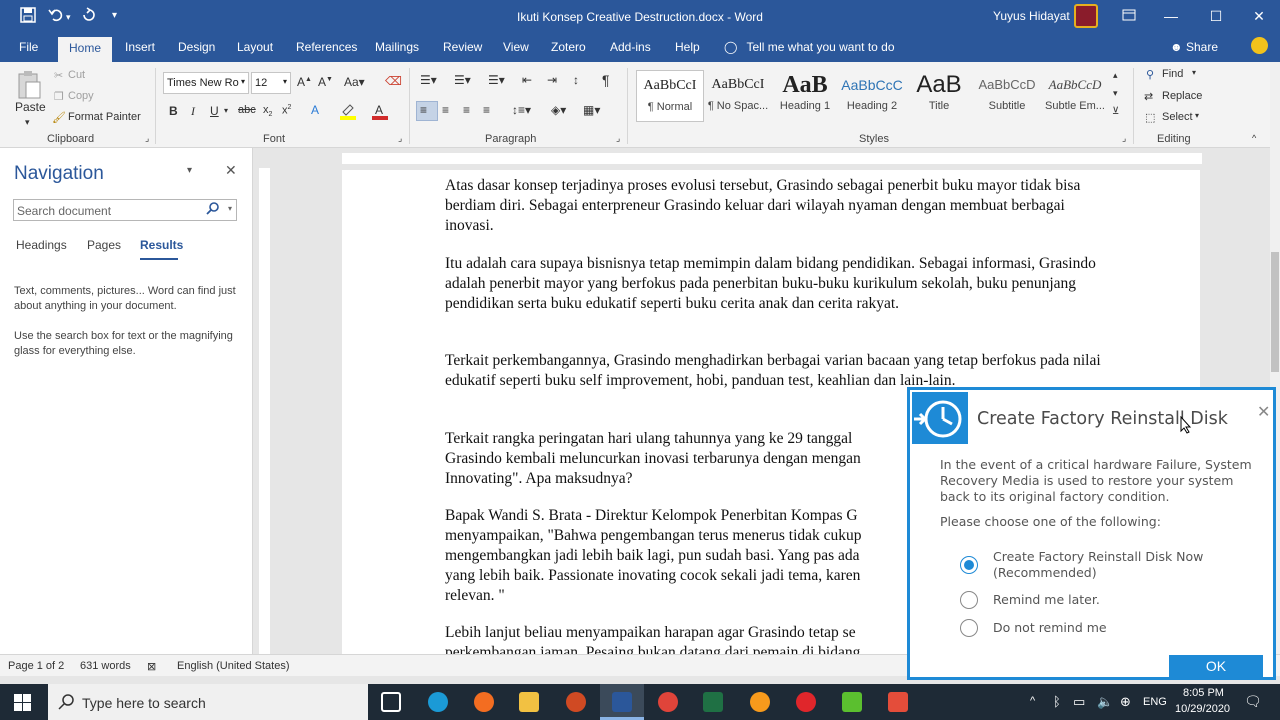 The height and width of the screenshot is (720, 1280). What do you see at coordinates (212, 210) in the screenshot?
I see `search-icon` at bounding box center [212, 210].